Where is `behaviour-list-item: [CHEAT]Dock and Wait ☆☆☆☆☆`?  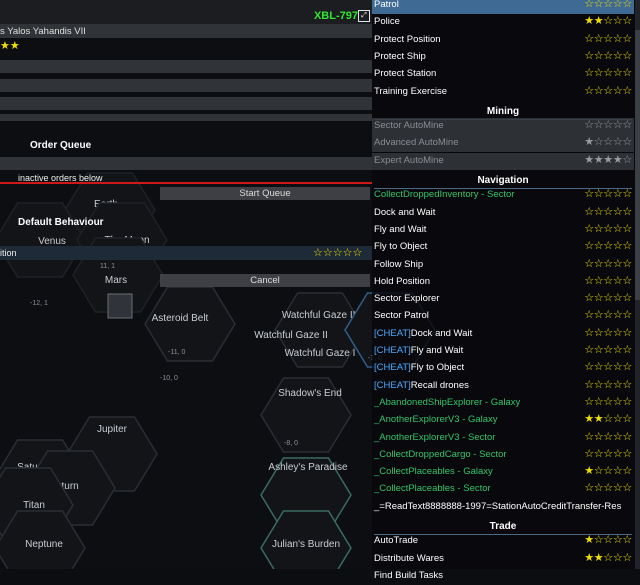 behaviour-list-item: [CHEAT]Dock and Wait ☆☆☆☆☆ is located at coordinates (503, 334).